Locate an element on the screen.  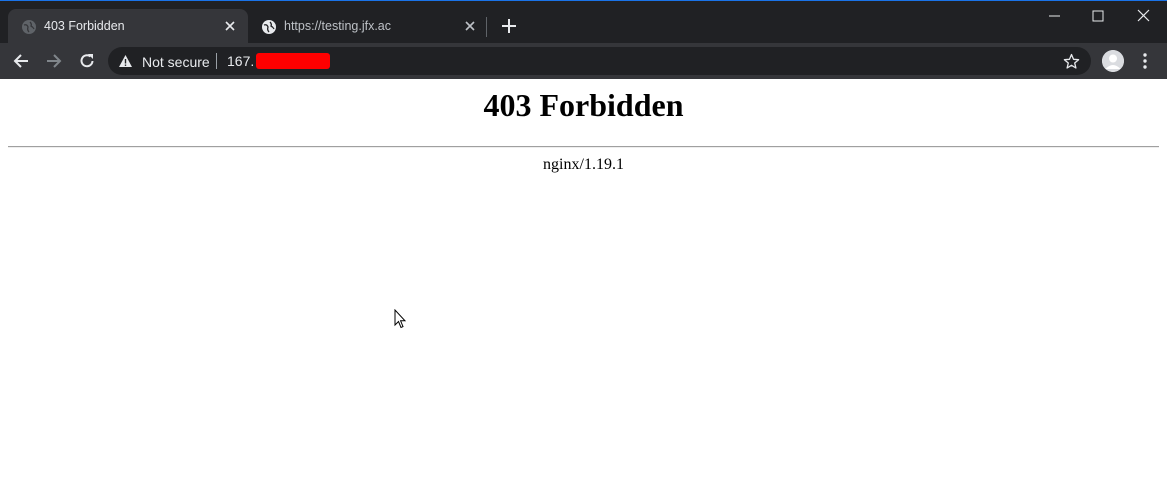
server-signature: nginx/1.19.1 is located at coordinates (583, 164).